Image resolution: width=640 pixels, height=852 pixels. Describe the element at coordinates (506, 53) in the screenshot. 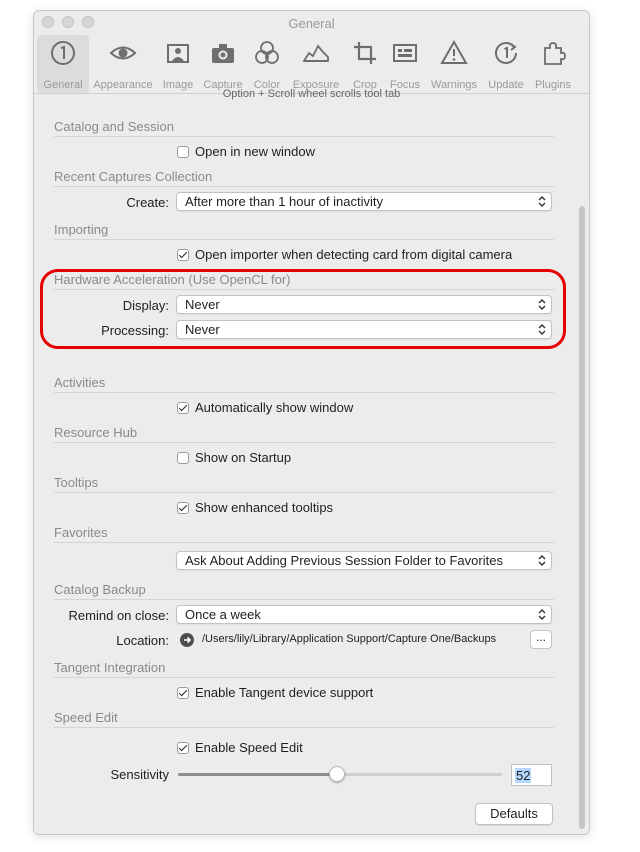

I see `update-icon` at that location.